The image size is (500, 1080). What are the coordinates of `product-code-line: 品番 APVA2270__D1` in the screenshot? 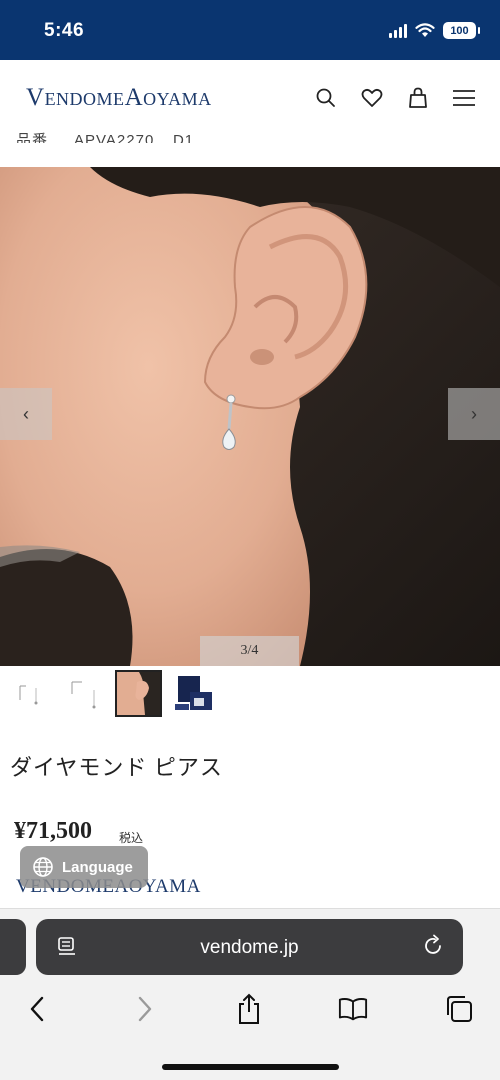 It's located at (105, 137).